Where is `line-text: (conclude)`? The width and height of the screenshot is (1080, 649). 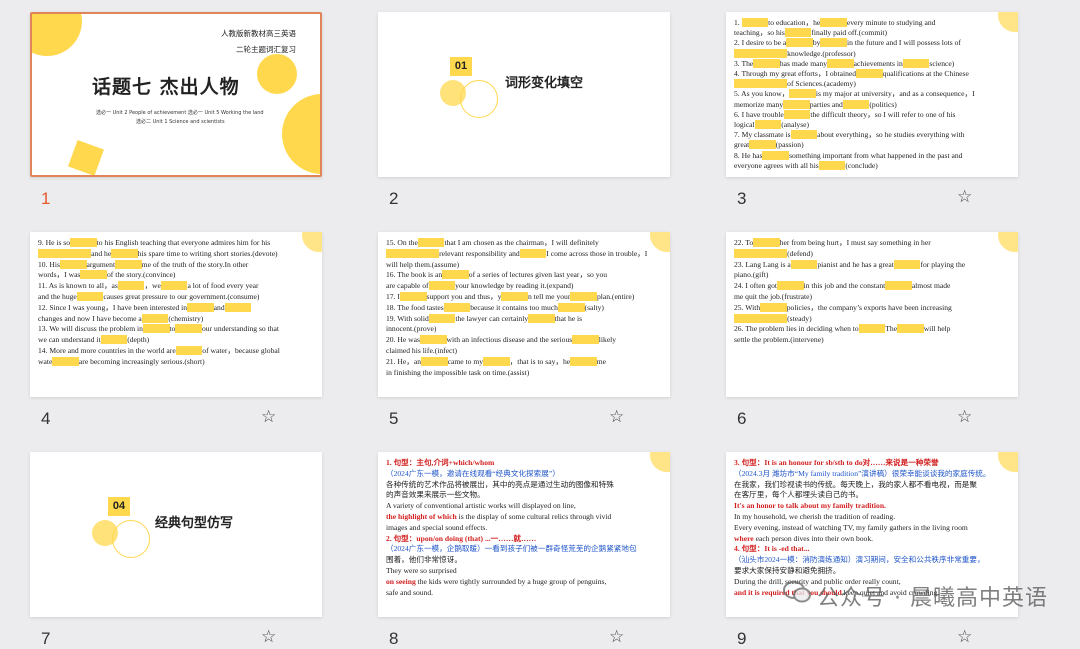
line-text: (conclude) is located at coordinates (861, 165).